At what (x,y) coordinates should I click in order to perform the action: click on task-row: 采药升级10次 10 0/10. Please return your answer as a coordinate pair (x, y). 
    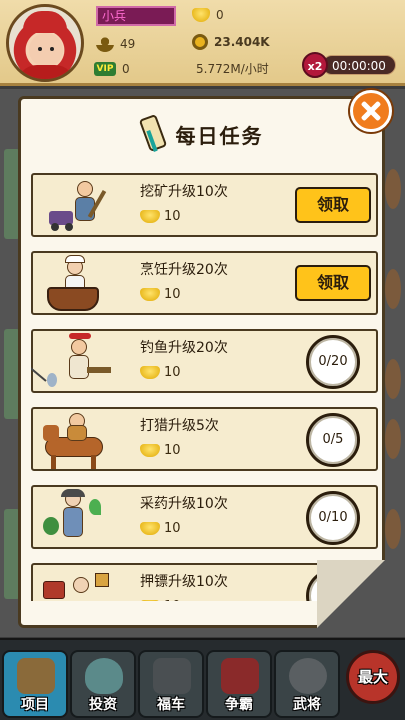
    Looking at the image, I should click on (204, 517).